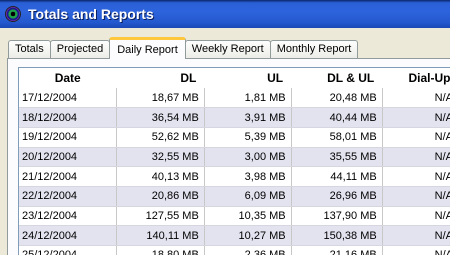 The width and height of the screenshot is (450, 255). Describe the element at coordinates (160, 235) in the screenshot. I see `cell-dl: 140,11 MB` at that location.